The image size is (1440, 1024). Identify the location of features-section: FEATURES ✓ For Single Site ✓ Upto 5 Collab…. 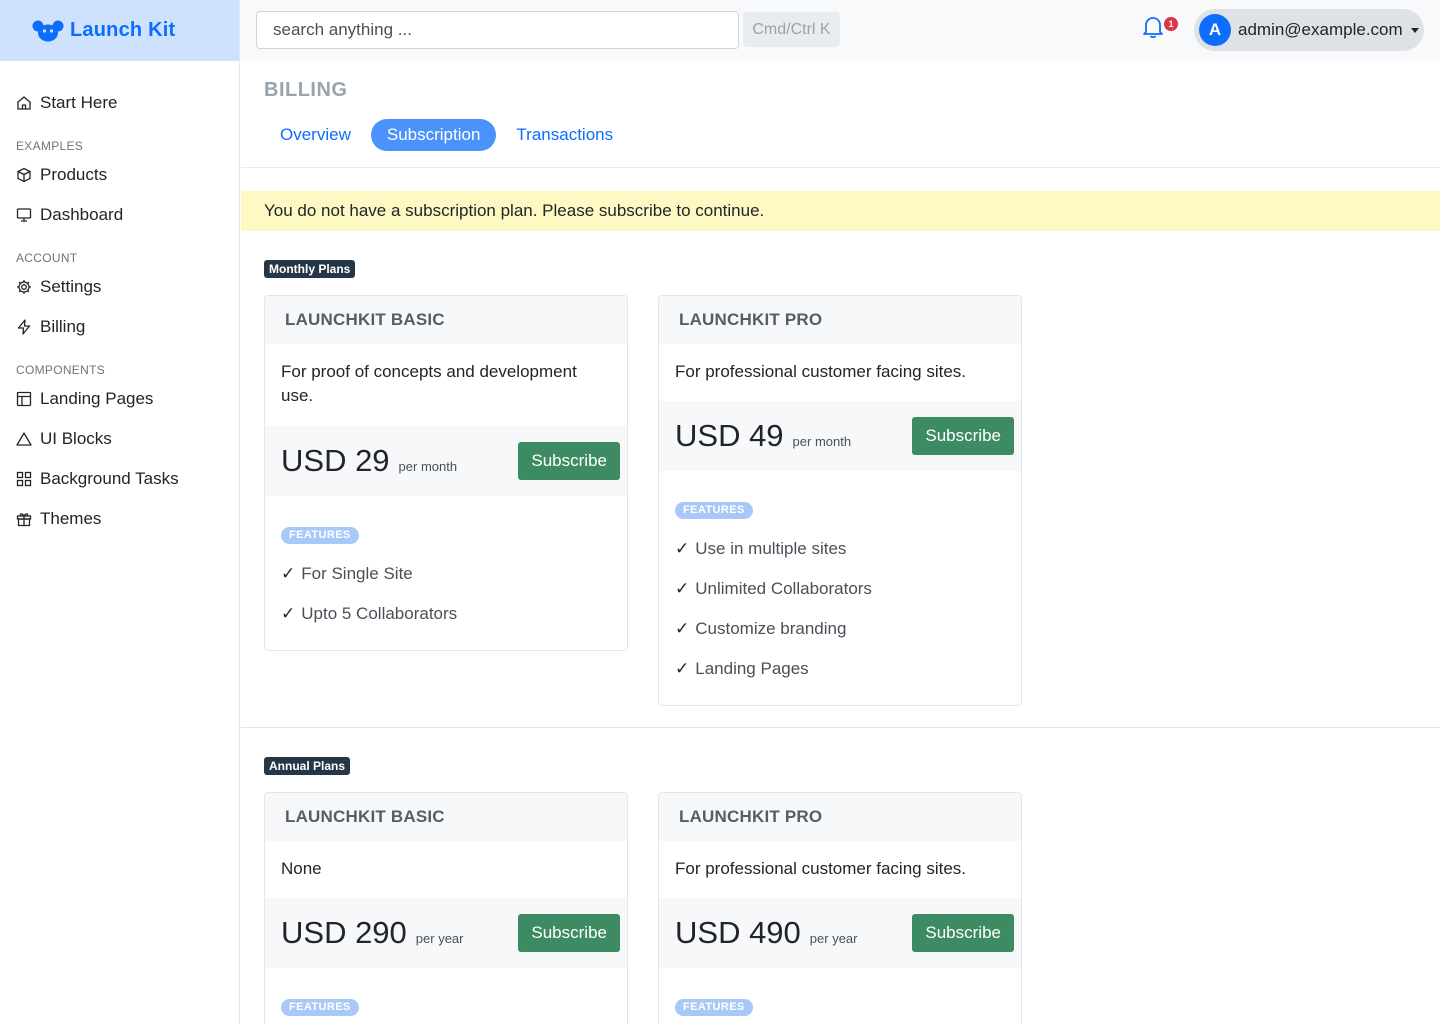
(446, 573).